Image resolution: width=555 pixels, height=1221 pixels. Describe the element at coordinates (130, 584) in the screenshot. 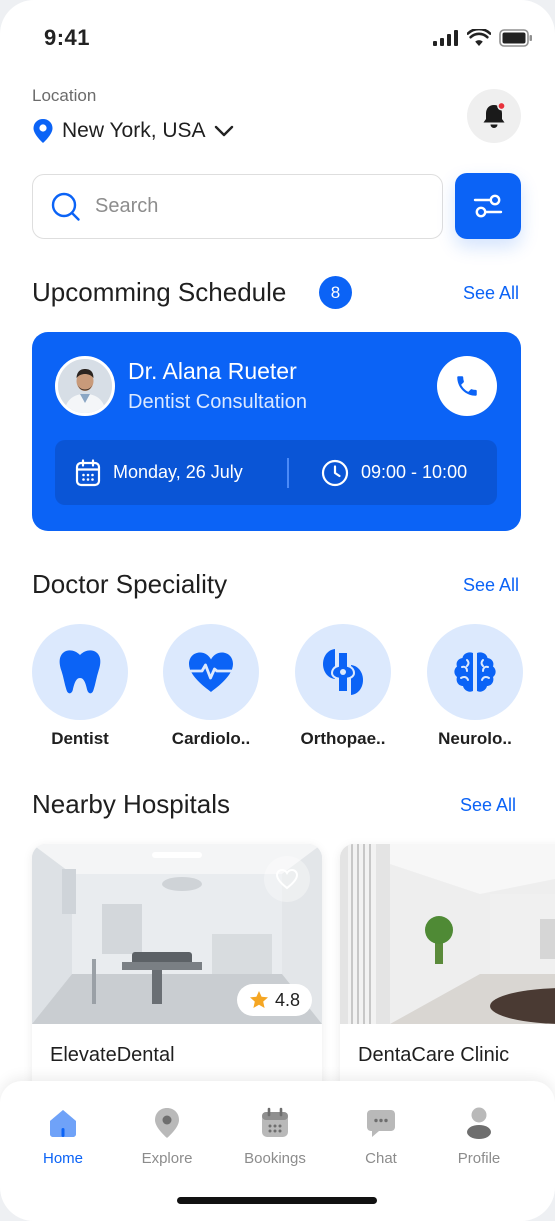

I see `speciality-title: Doctor Speciality` at that location.